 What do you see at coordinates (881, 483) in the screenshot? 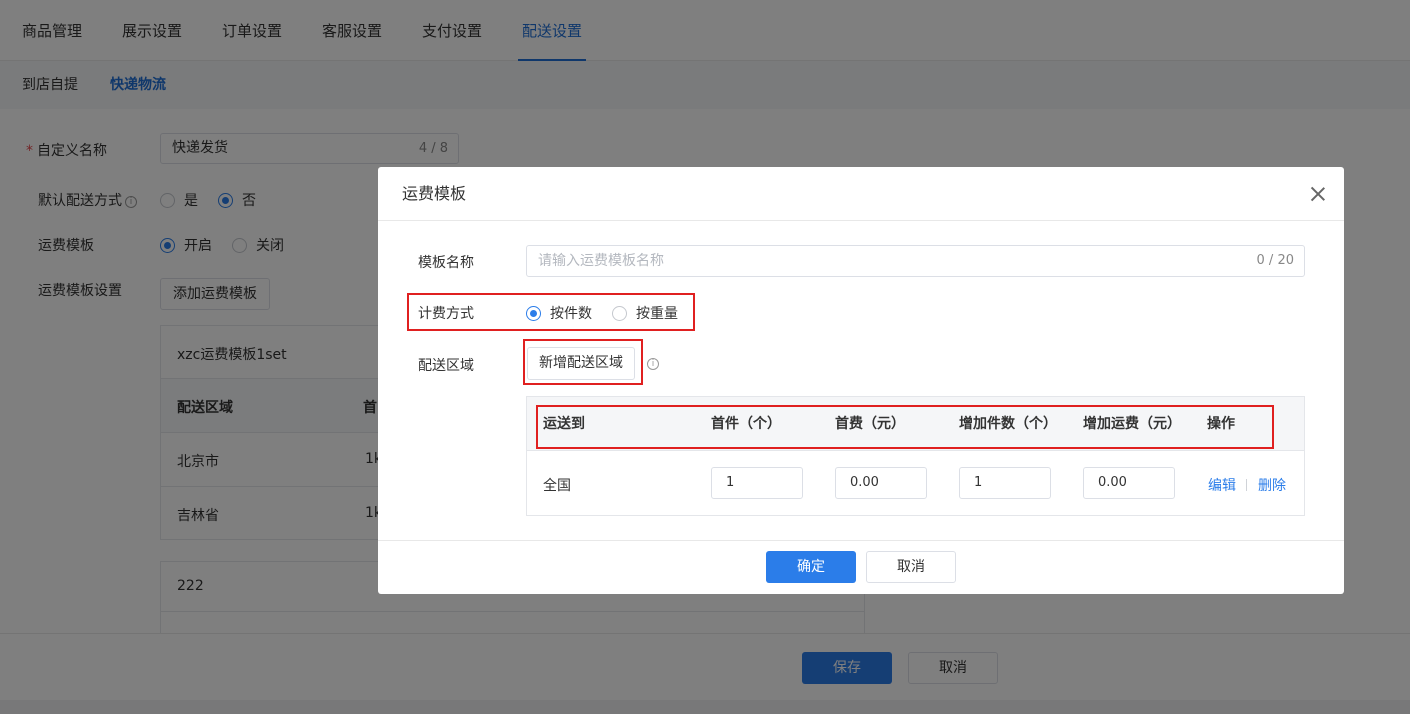
I see `first-fee-input: 0.00` at bounding box center [881, 483].